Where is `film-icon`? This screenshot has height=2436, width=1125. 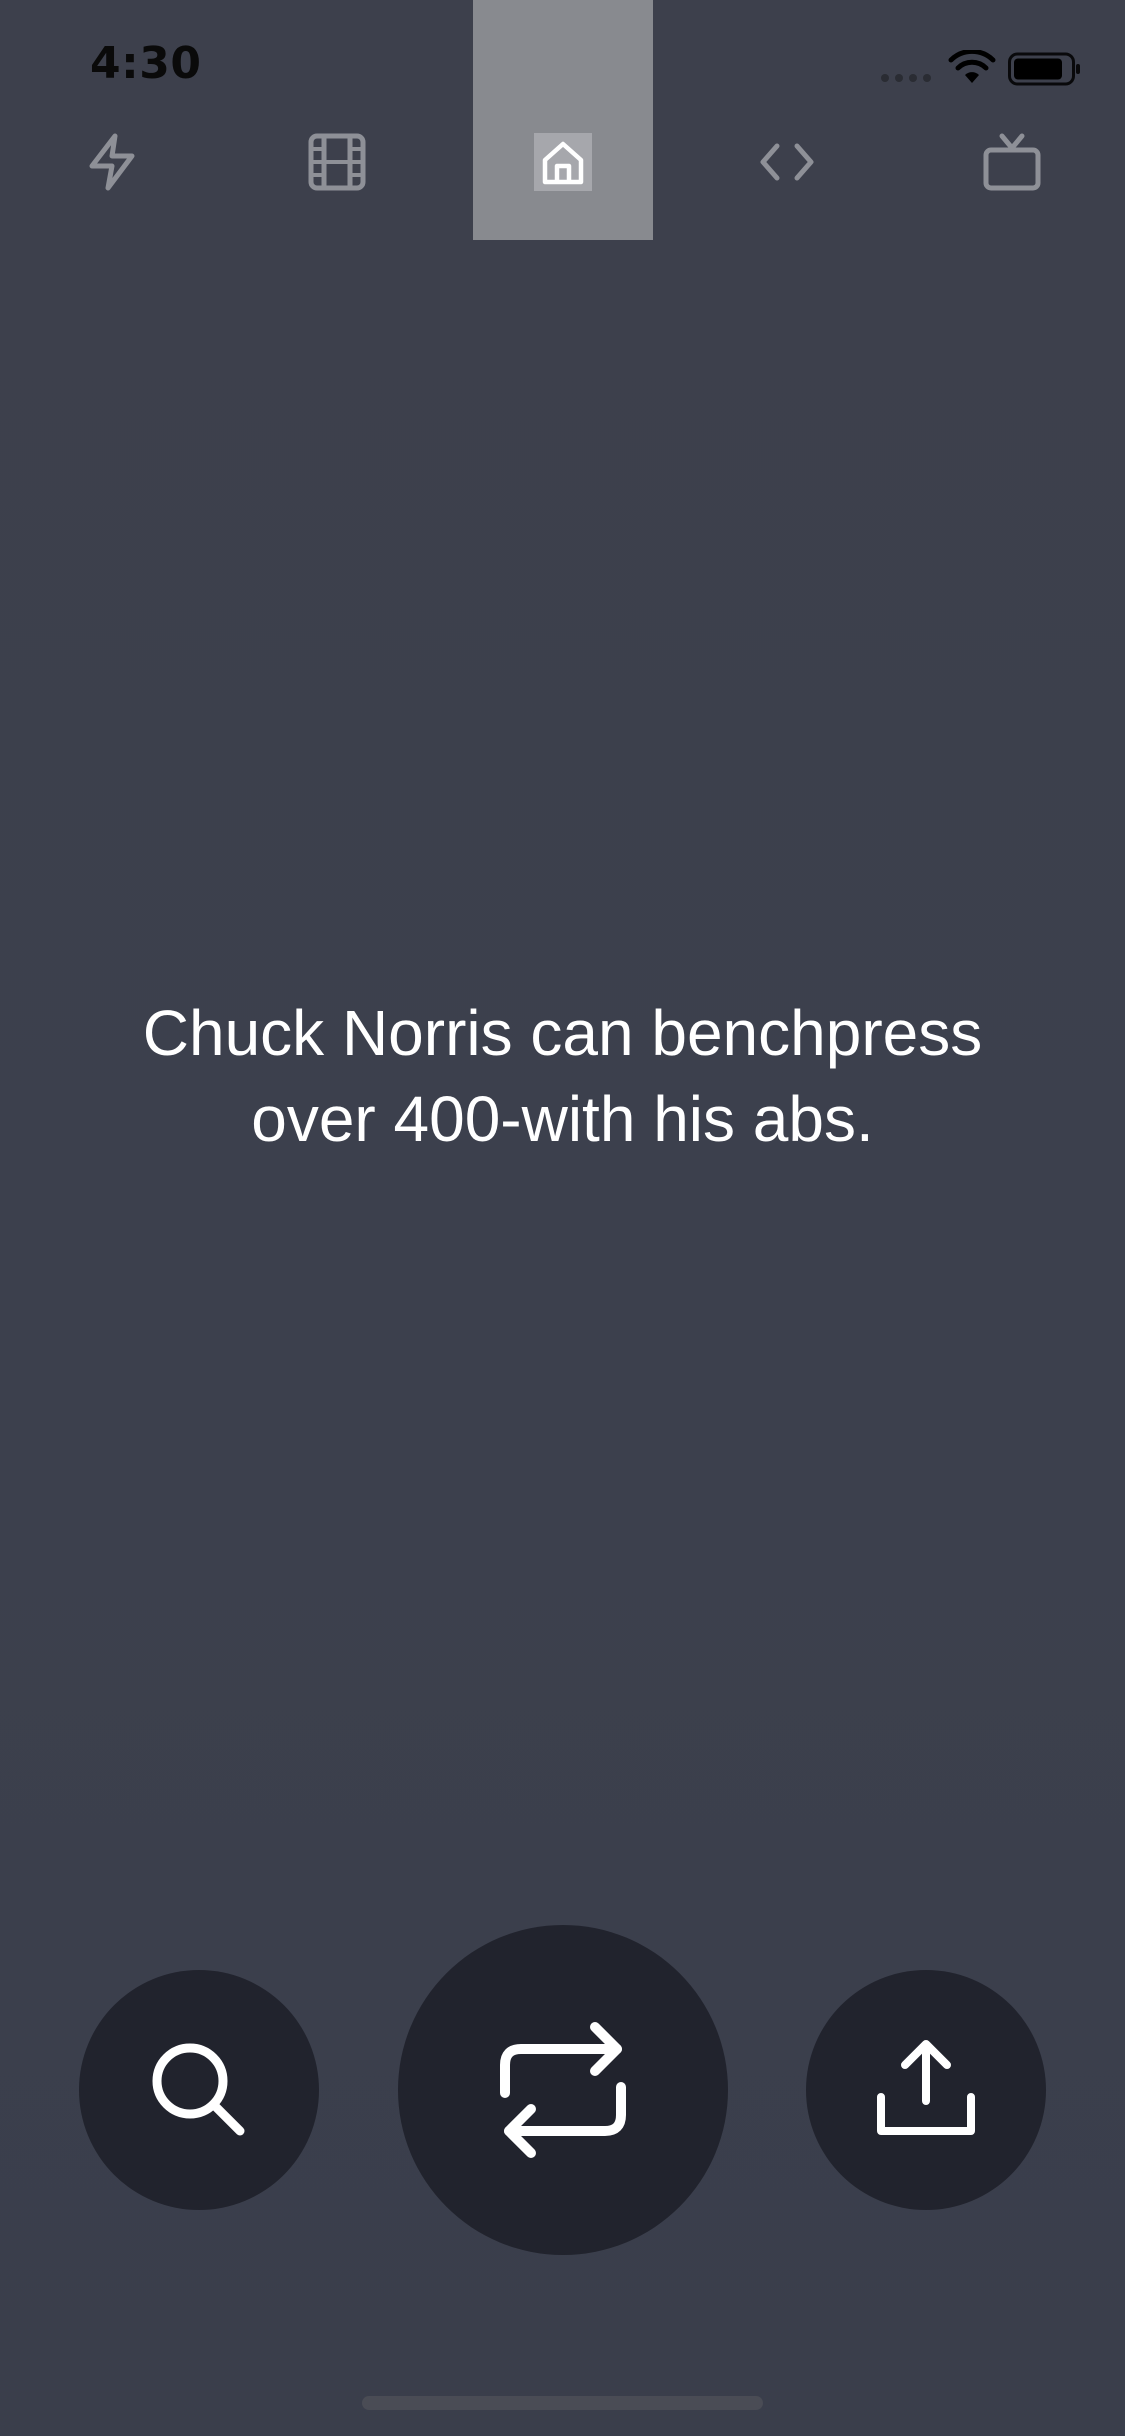
film-icon is located at coordinates (337, 162).